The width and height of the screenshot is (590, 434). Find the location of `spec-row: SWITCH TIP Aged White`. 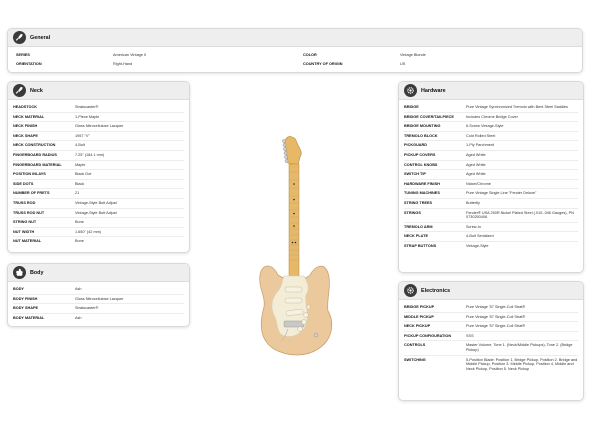

spec-row: SWITCH TIP Aged White is located at coordinates (491, 175).